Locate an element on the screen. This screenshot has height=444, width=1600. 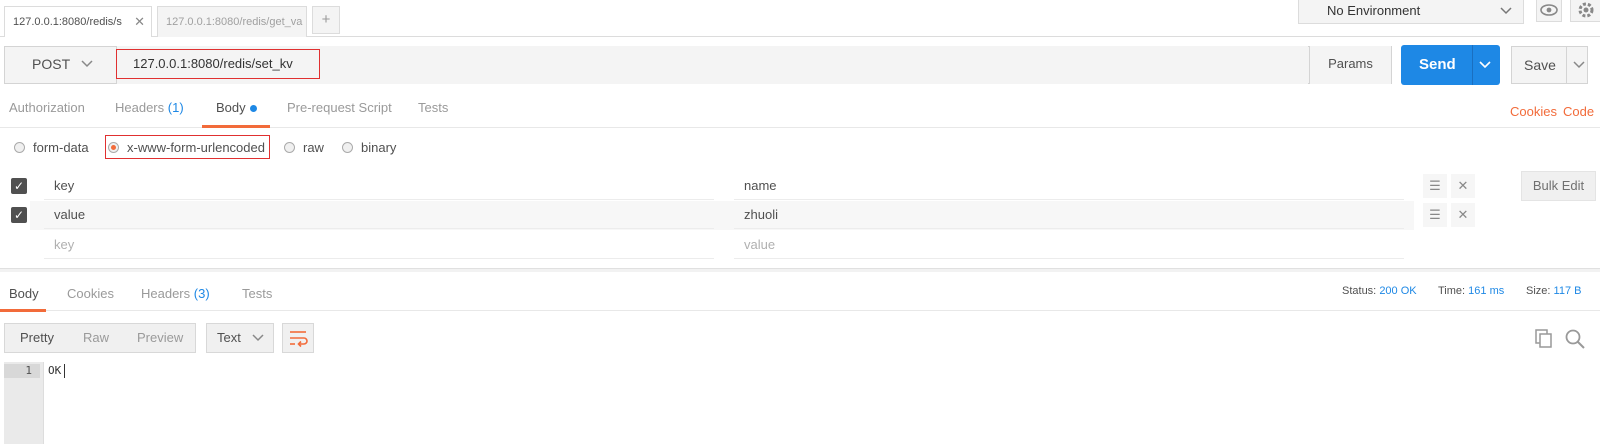
request-tab: 127.0.0.1:8080/redis/get_va is located at coordinates (232, 21).